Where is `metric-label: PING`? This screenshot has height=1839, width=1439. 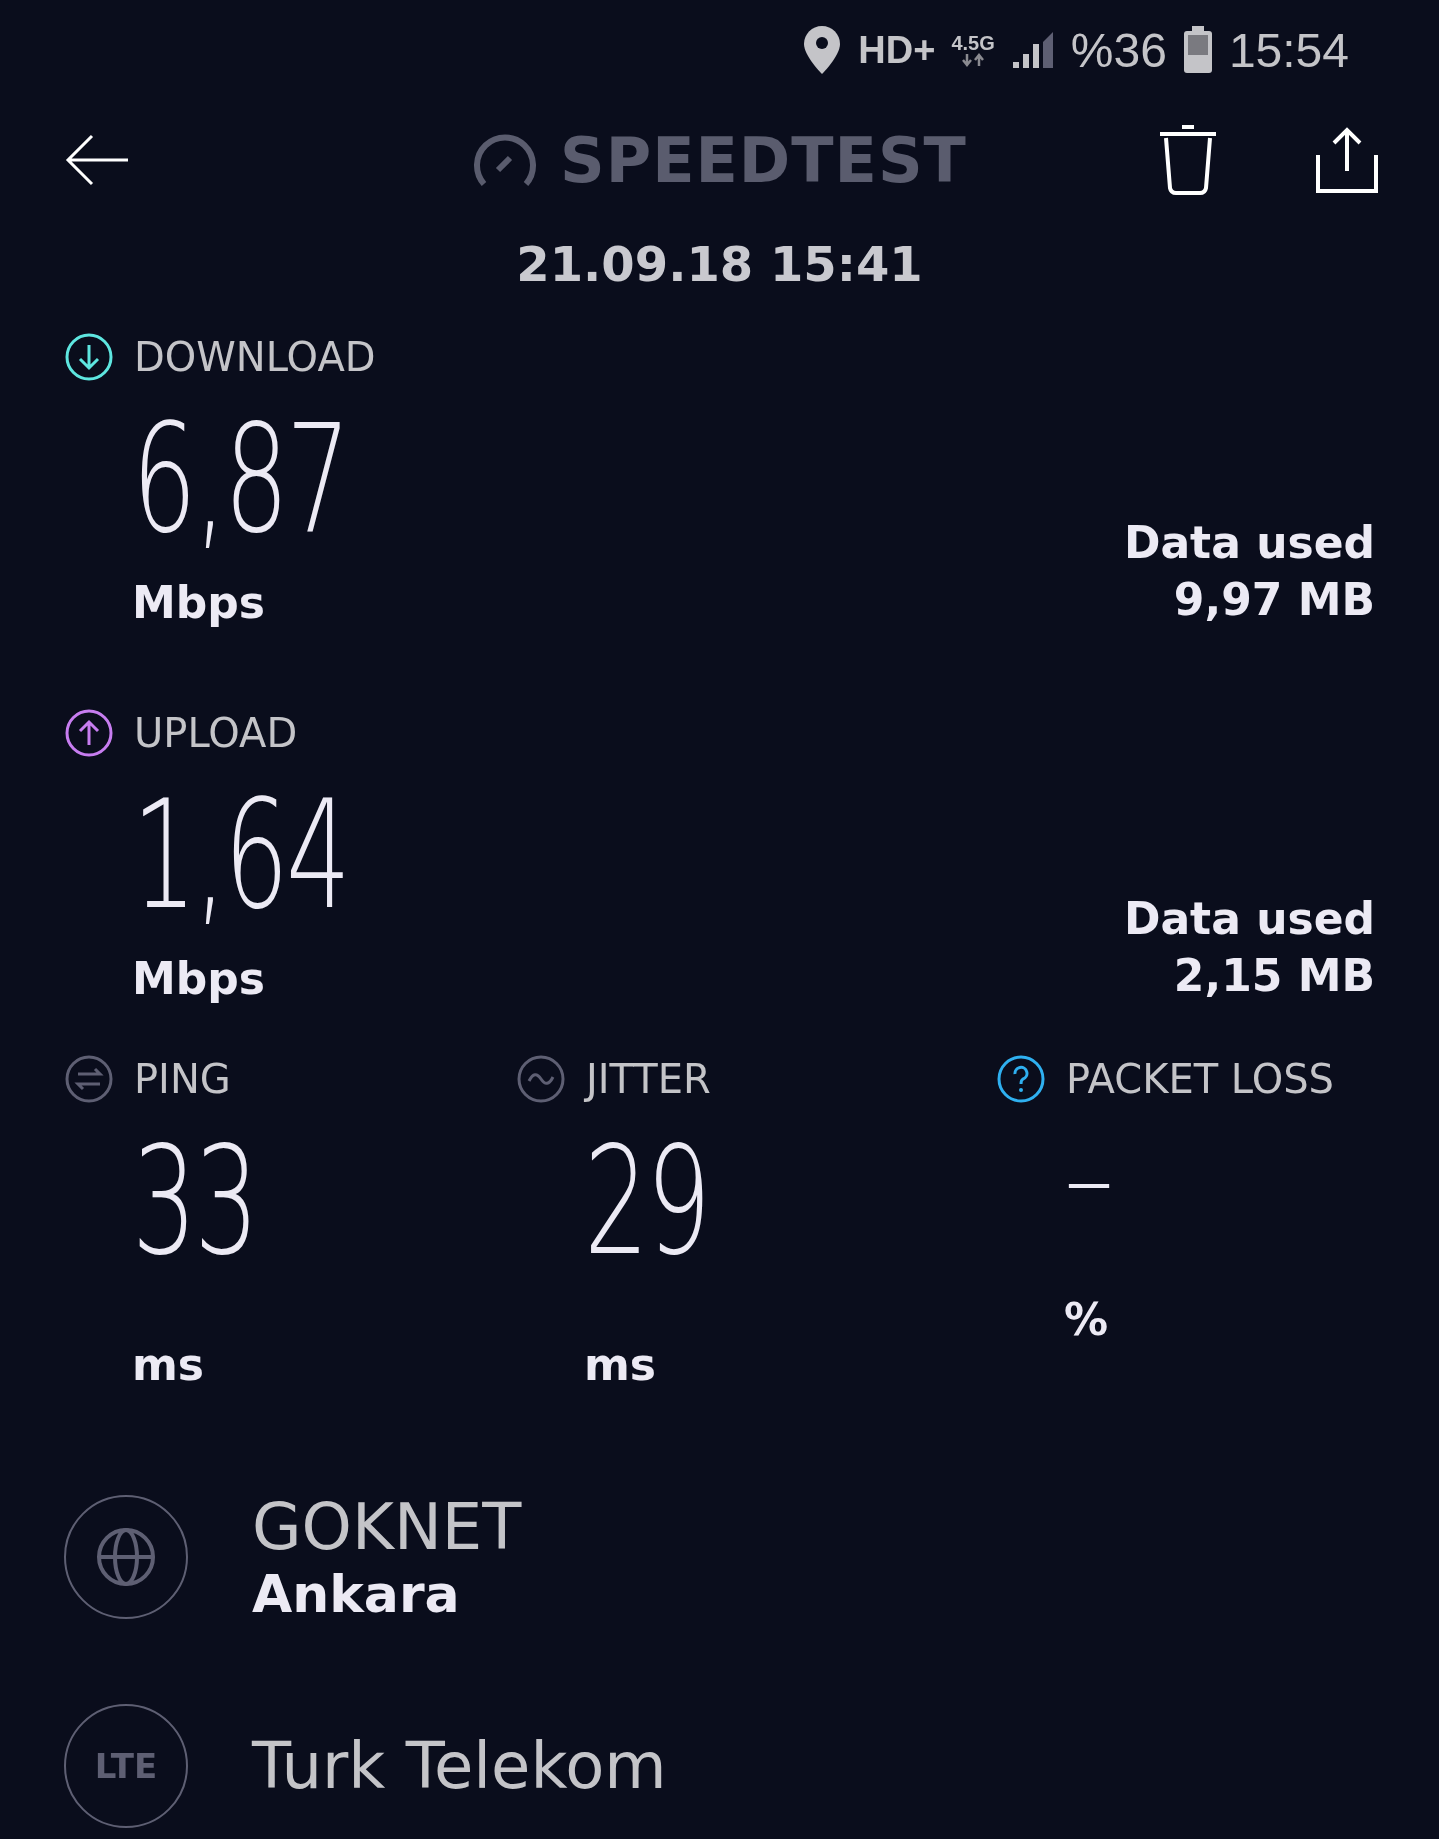
metric-label: PING is located at coordinates (182, 1079).